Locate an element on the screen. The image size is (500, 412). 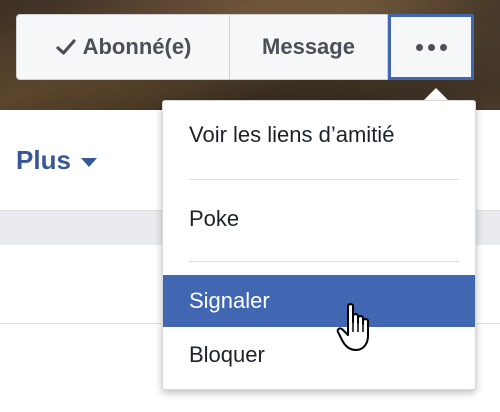
message-button: Message is located at coordinates (309, 47).